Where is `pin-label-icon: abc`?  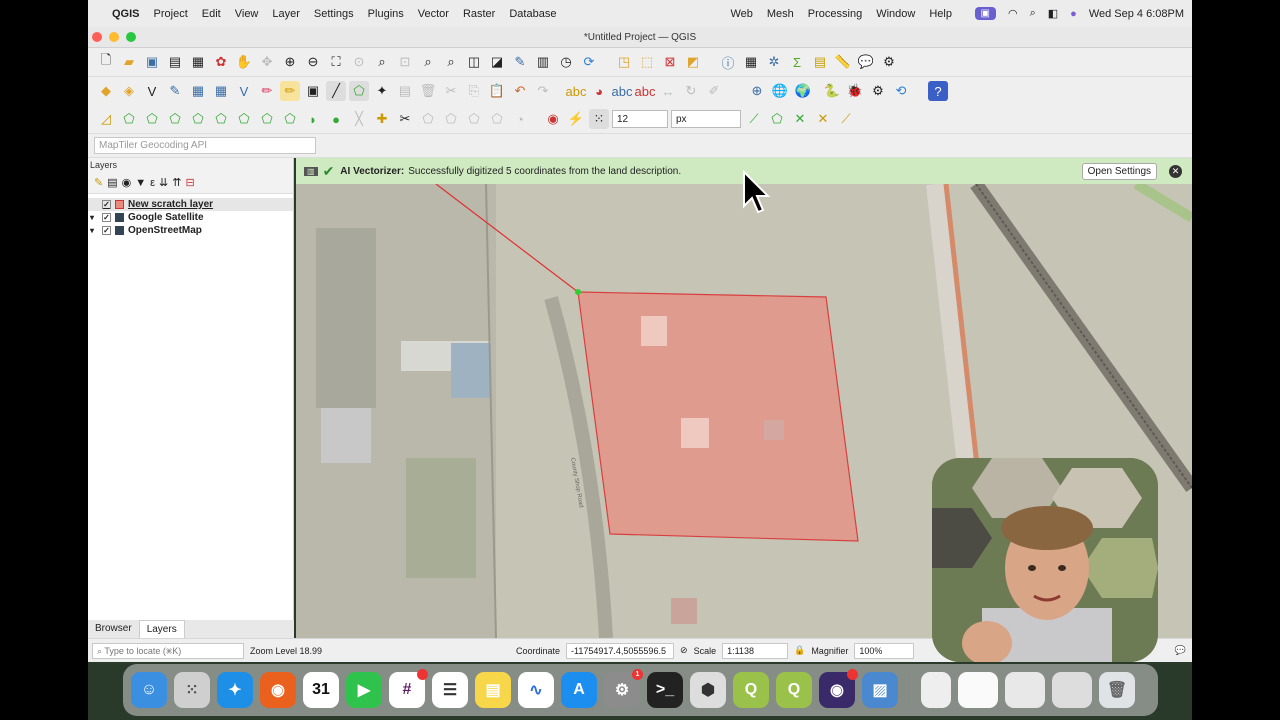
pin-label-icon: abc is located at coordinates (622, 91).